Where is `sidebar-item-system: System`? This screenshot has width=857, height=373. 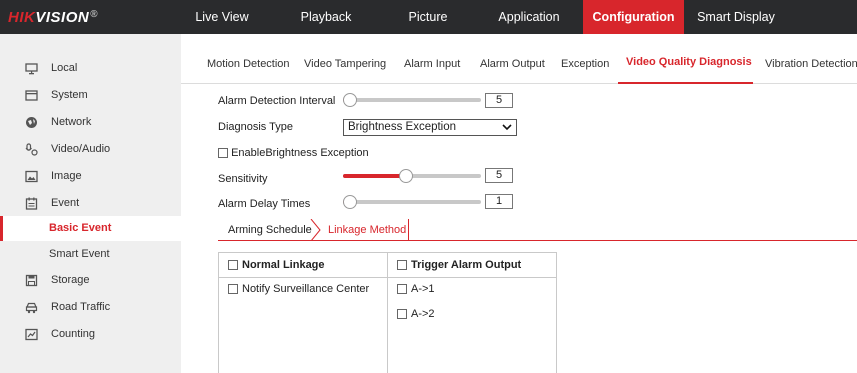
sidebar-item-system: System is located at coordinates (90, 95).